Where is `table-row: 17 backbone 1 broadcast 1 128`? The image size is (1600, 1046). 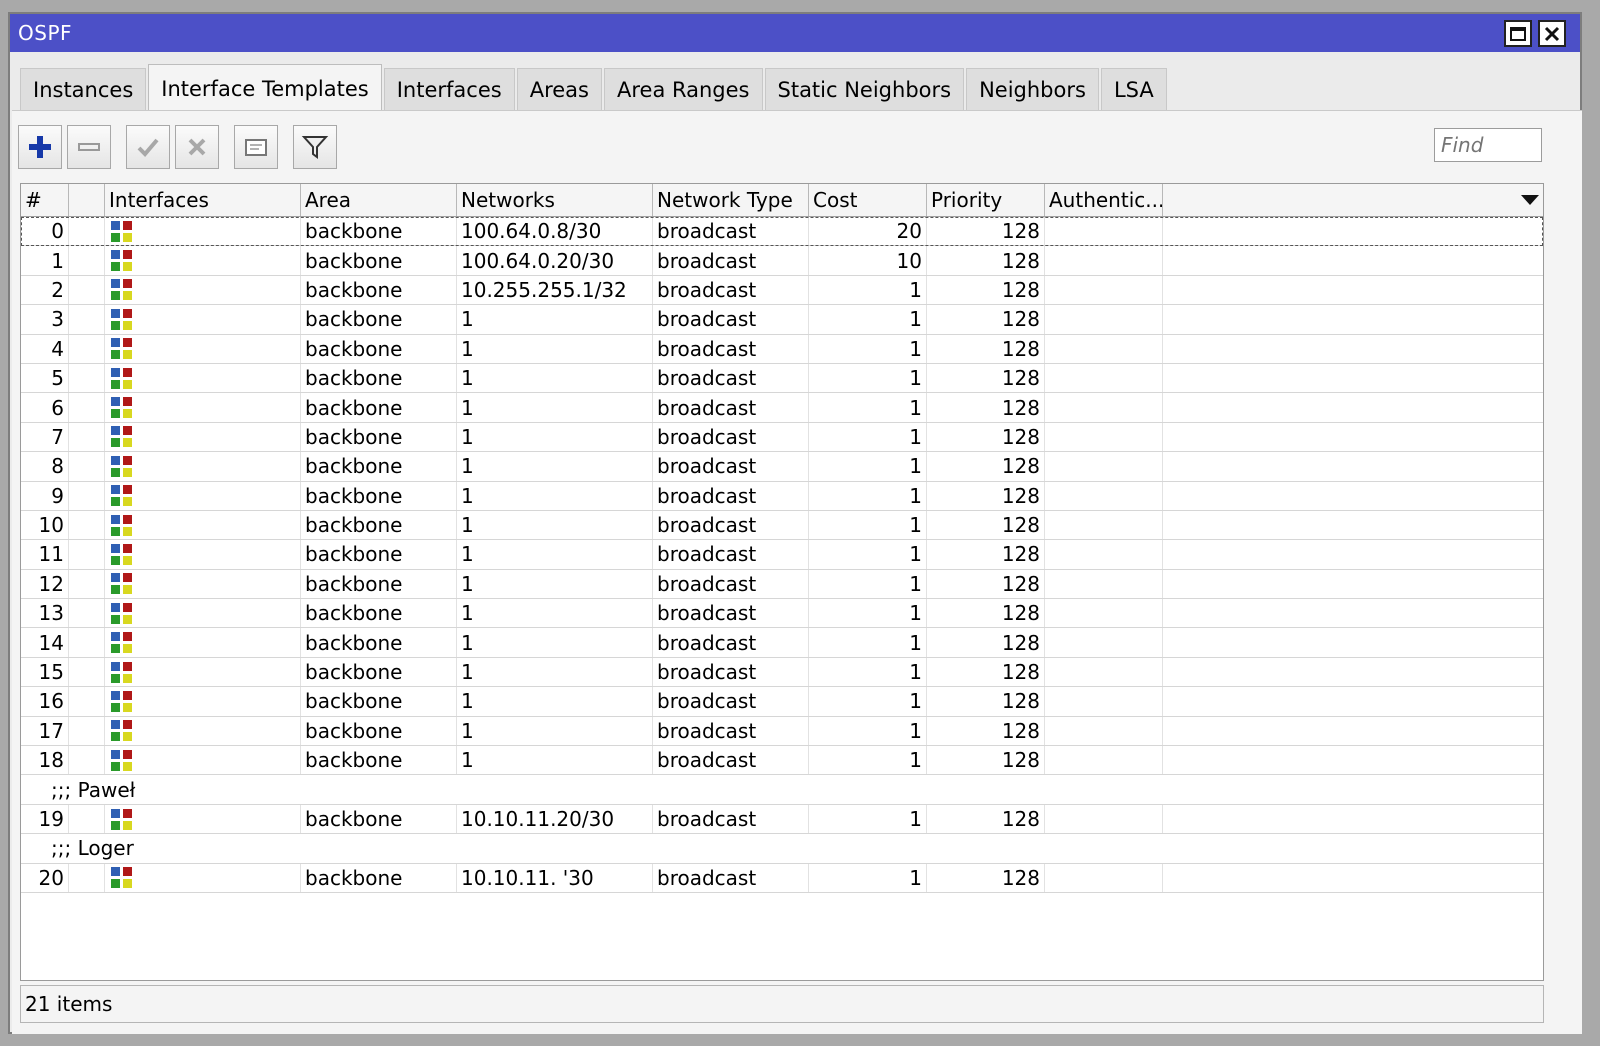 table-row: 17 backbone 1 broadcast 1 128 is located at coordinates (782, 731).